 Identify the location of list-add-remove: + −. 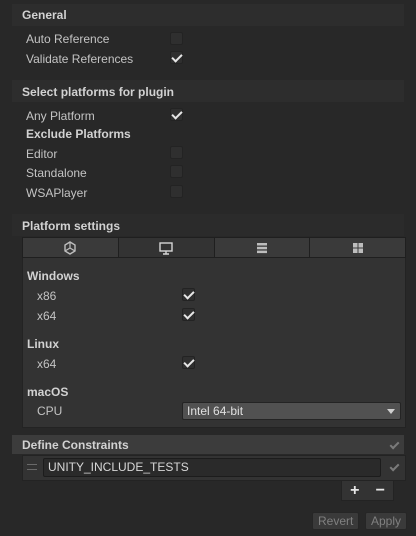
(367, 491).